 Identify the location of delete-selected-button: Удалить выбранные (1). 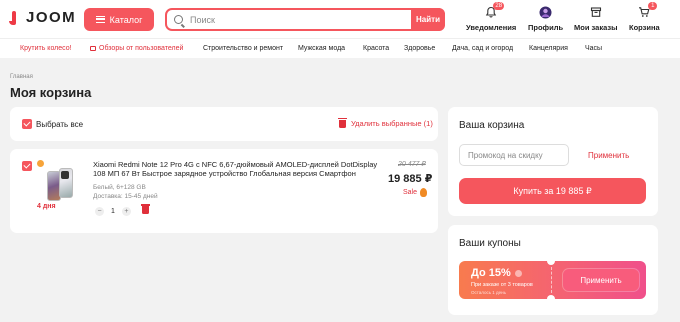
(385, 122).